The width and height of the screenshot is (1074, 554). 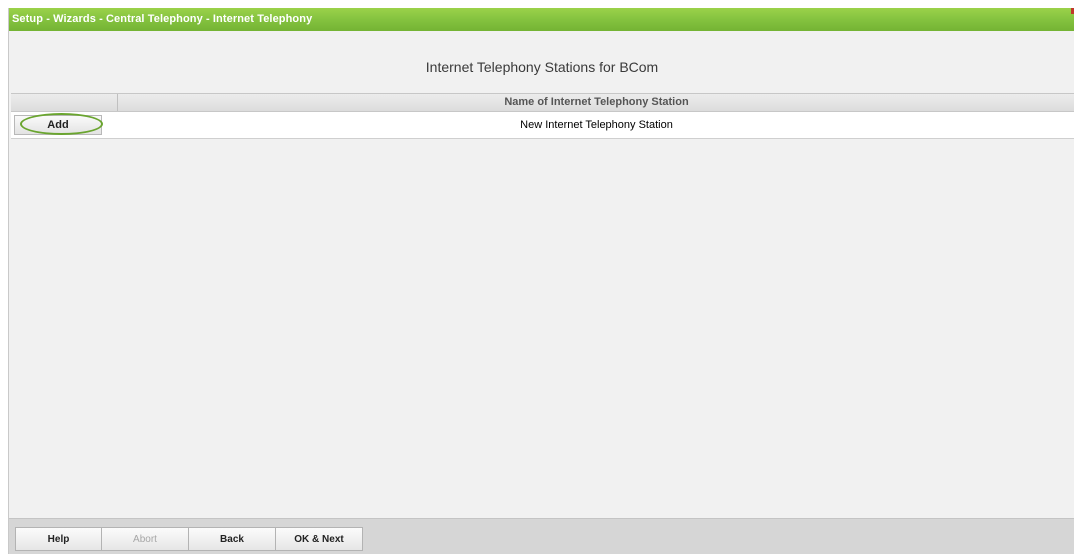 I want to click on table-header: Name of Internet Telephony Station, so click(x=542, y=102).